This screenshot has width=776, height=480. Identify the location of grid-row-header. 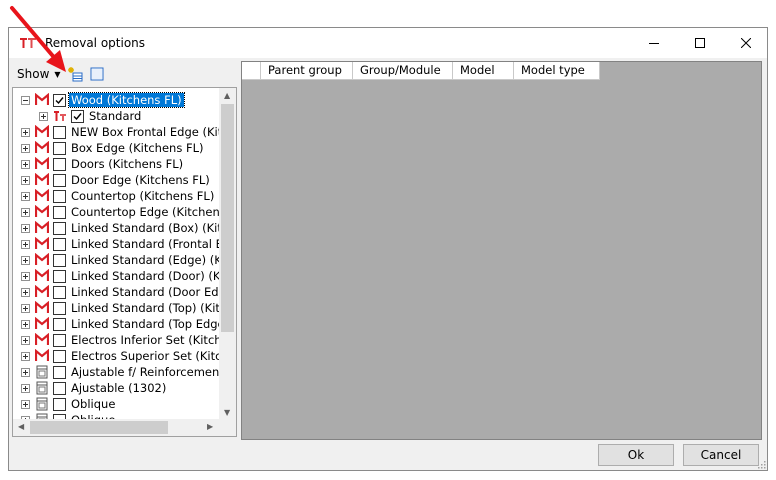
(251, 71).